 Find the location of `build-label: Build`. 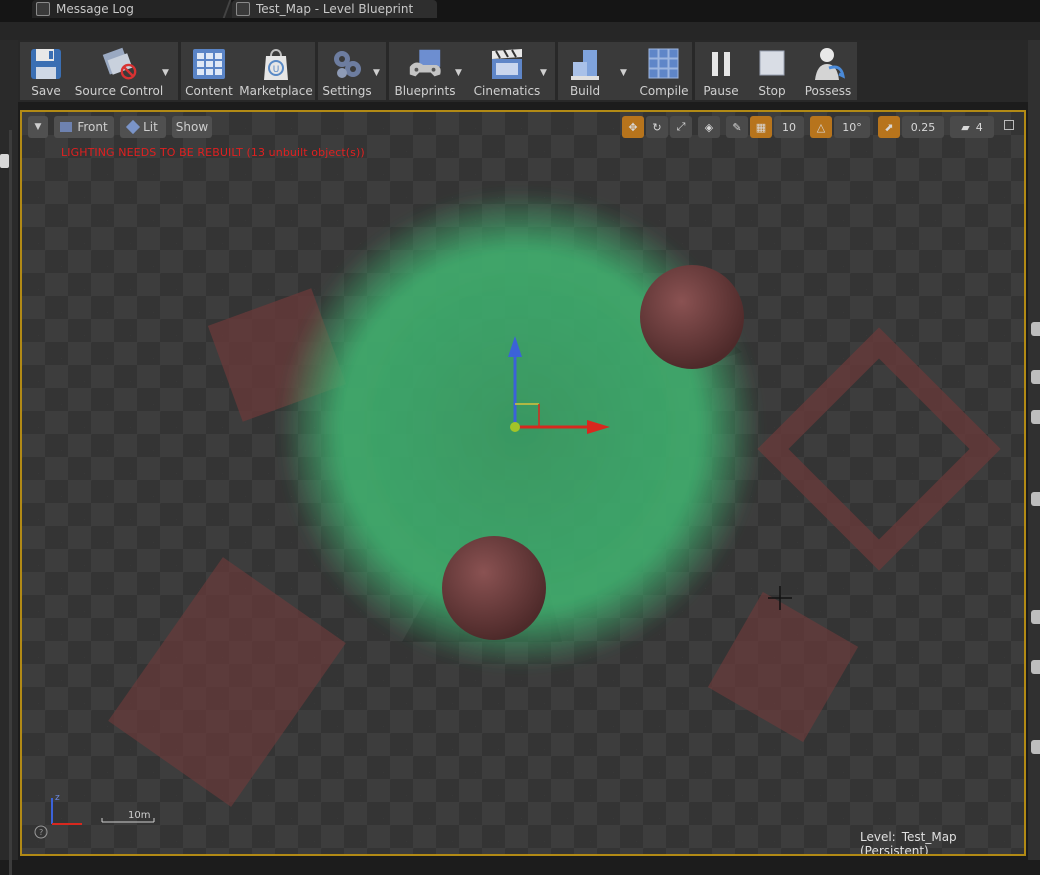

build-label: Build is located at coordinates (585, 91).